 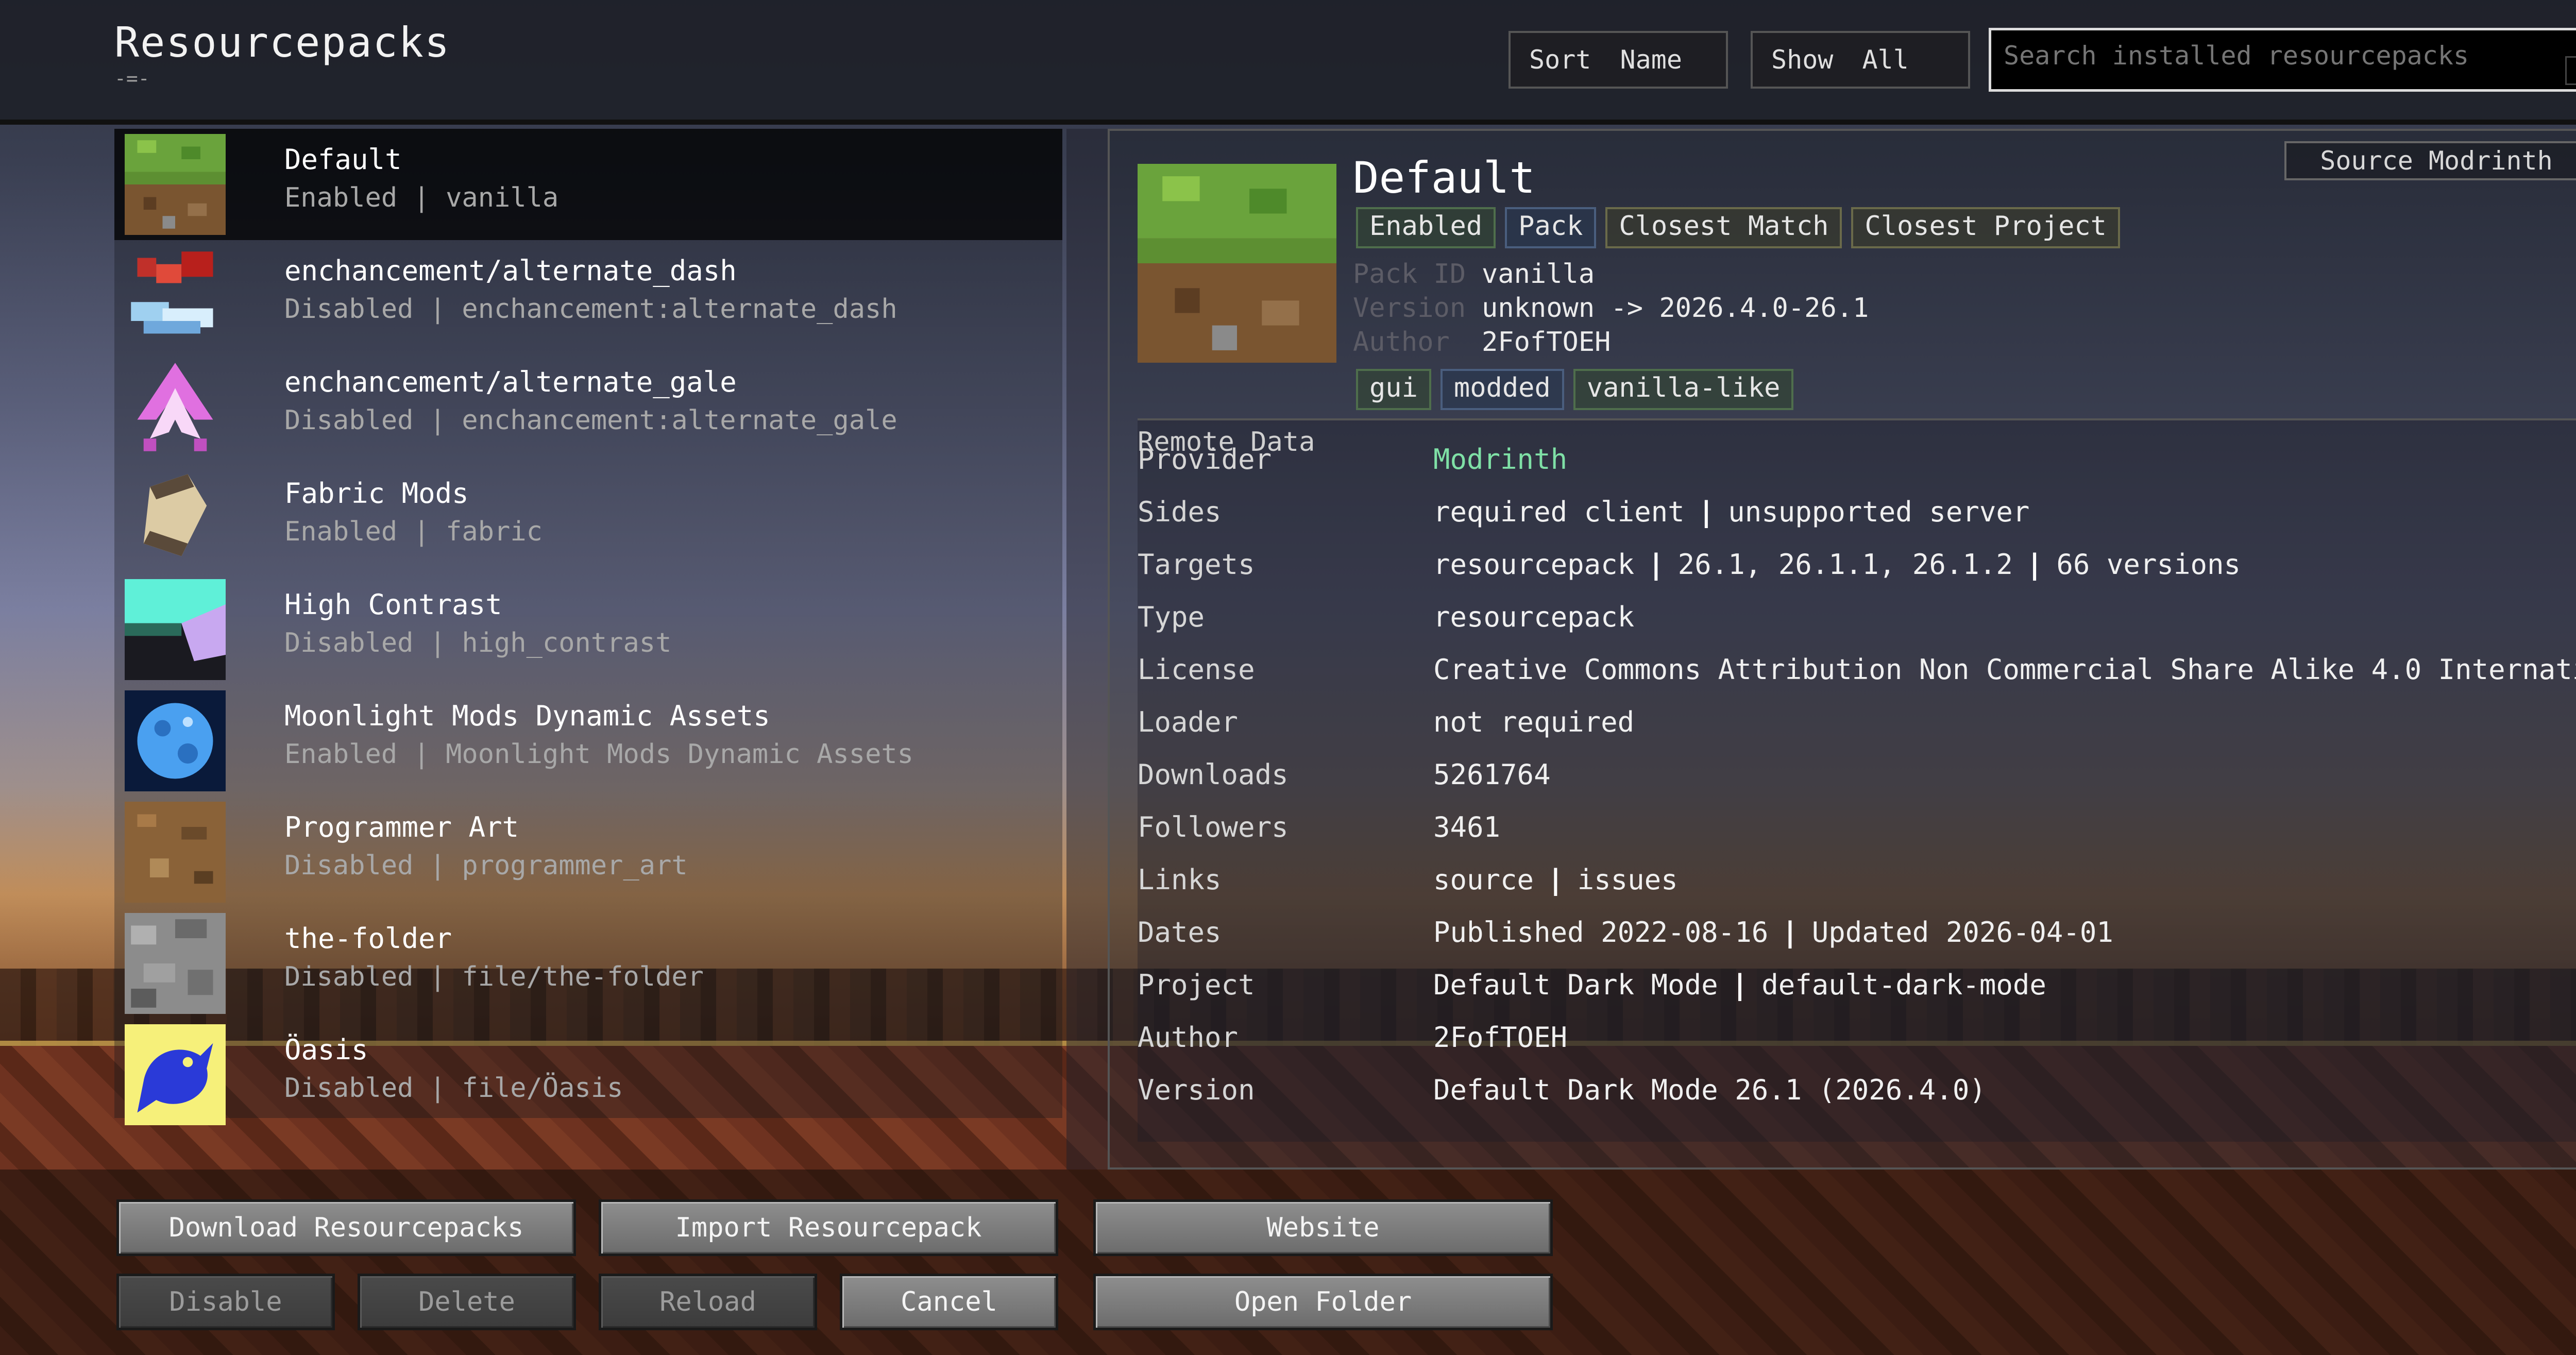 I want to click on remote-key: Sides, so click(x=1180, y=512).